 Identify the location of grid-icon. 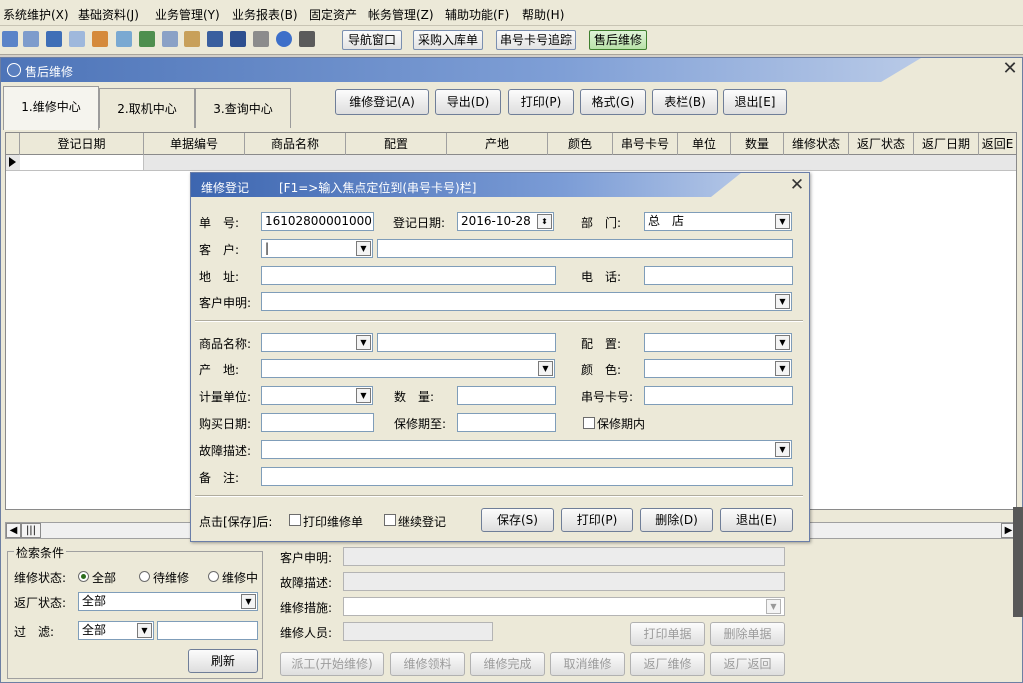
(10, 39).